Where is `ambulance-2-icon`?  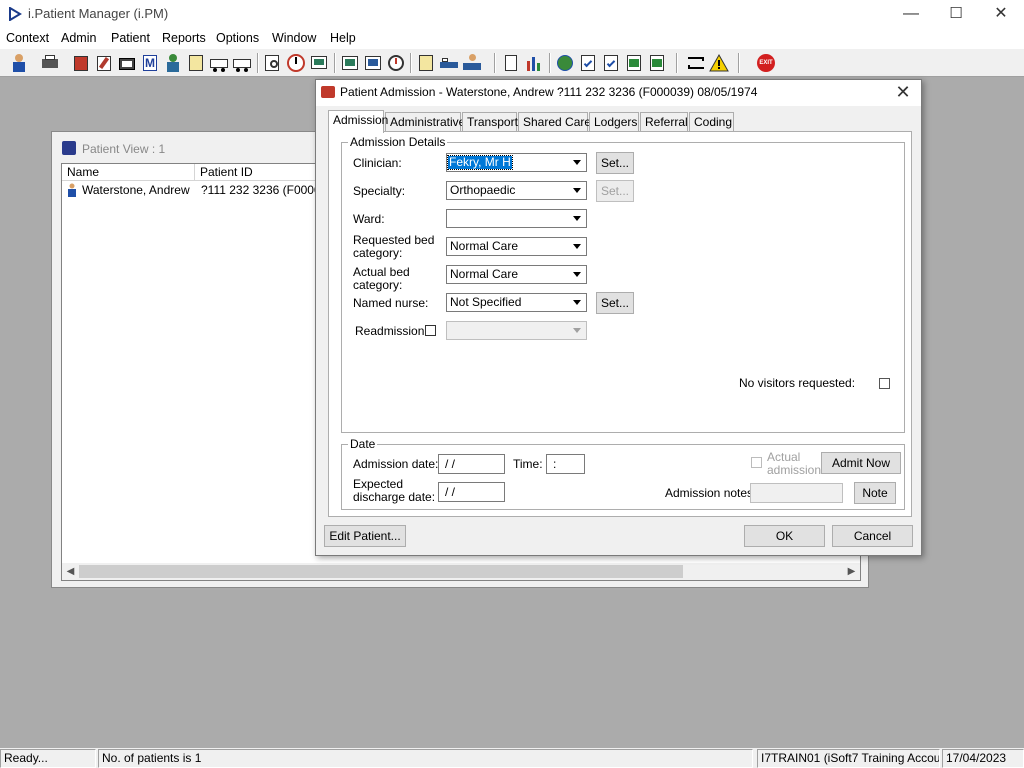
ambulance-2-icon is located at coordinates (242, 63).